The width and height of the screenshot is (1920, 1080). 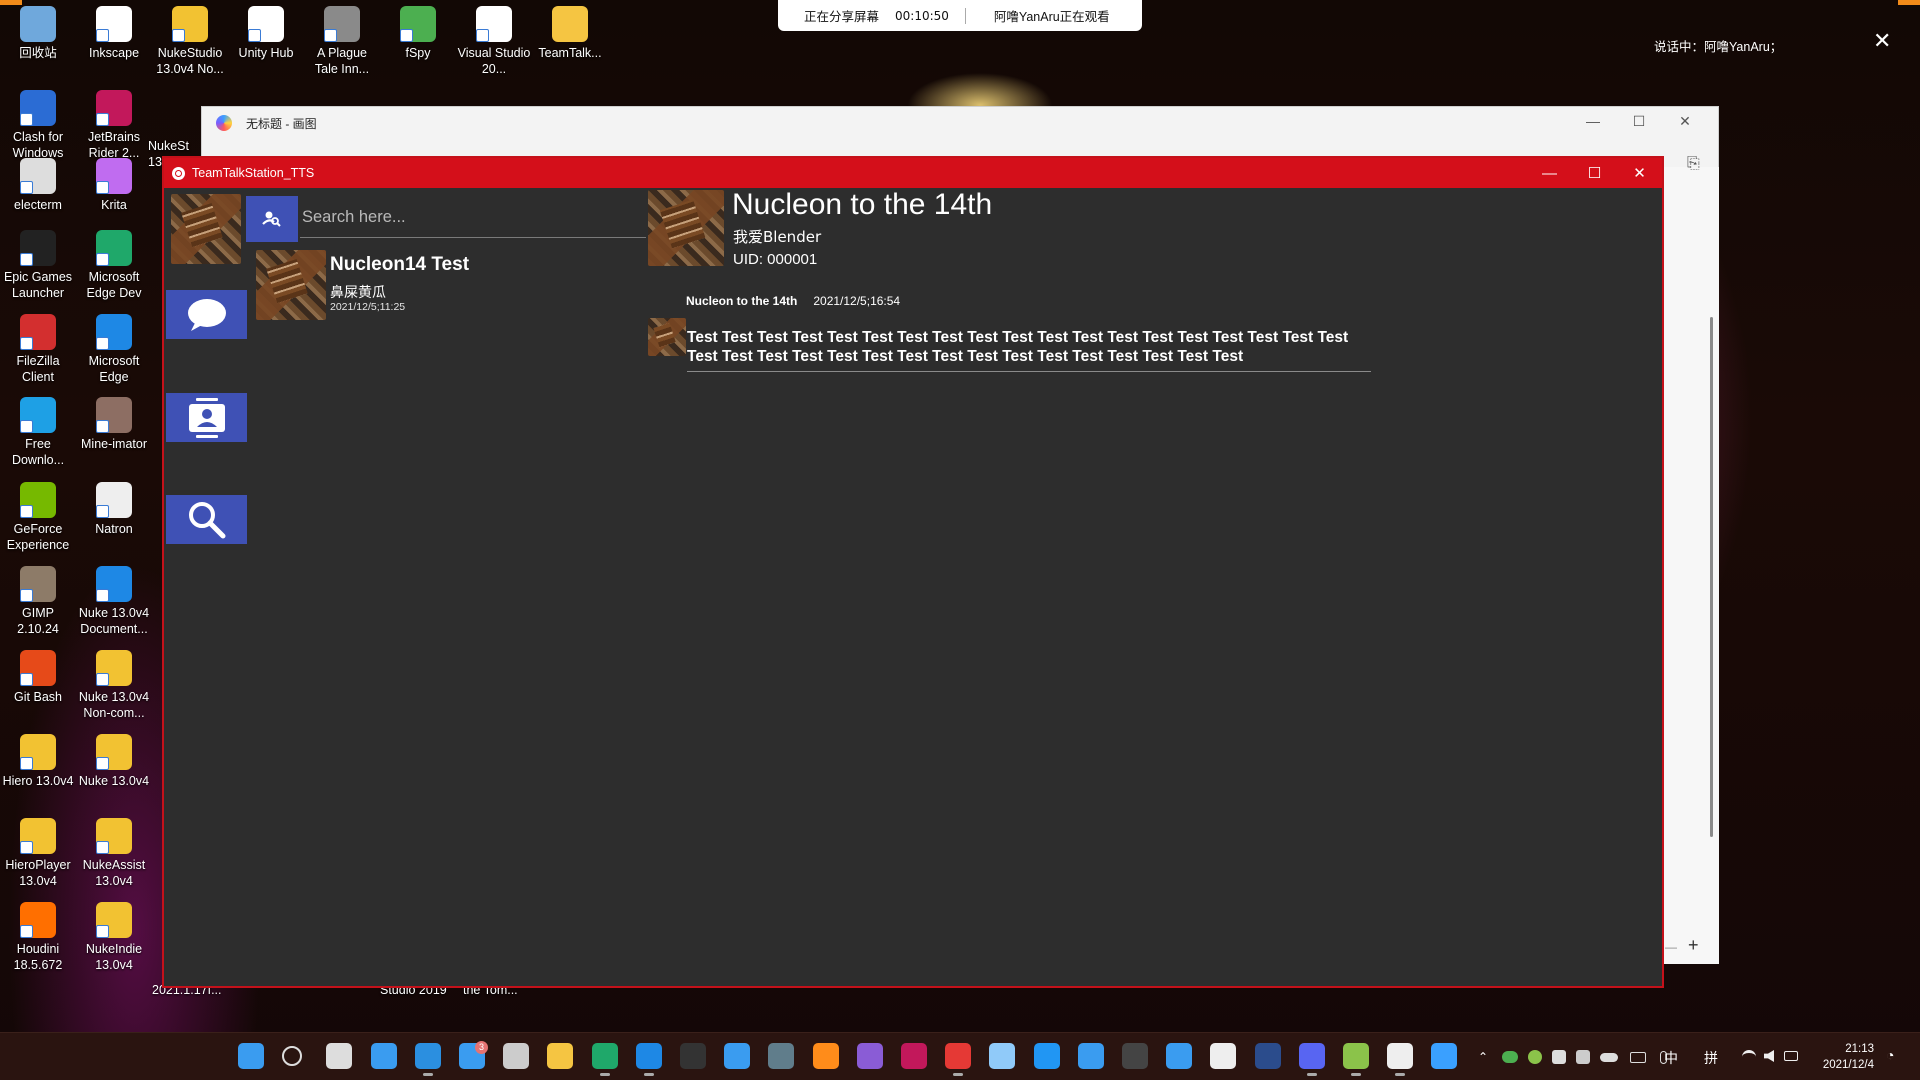 What do you see at coordinates (1135, 1056) in the screenshot?
I see `taskbar-terminal-icon` at bounding box center [1135, 1056].